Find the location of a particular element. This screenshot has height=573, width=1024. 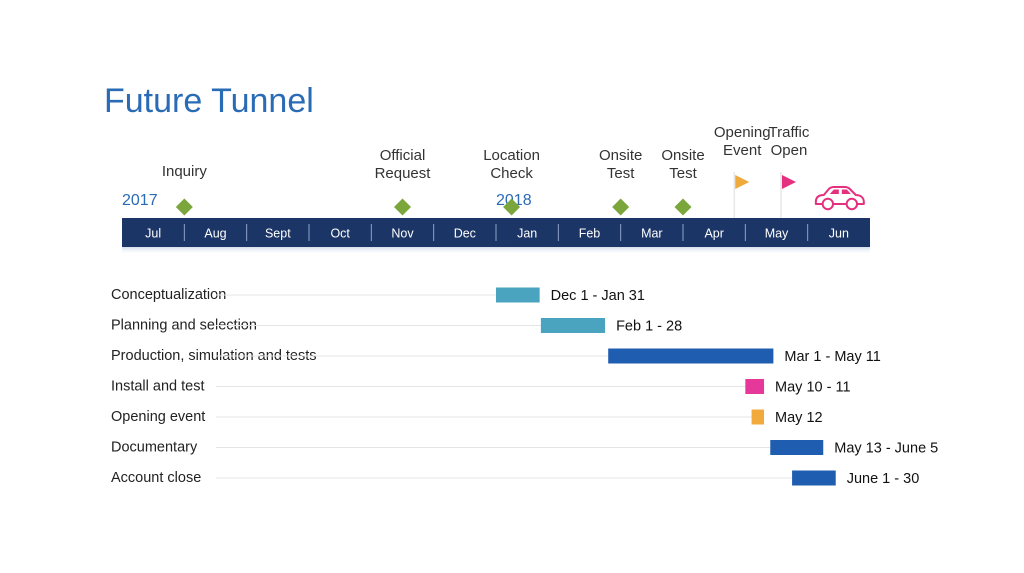

month-label: Aug is located at coordinates (215, 234).